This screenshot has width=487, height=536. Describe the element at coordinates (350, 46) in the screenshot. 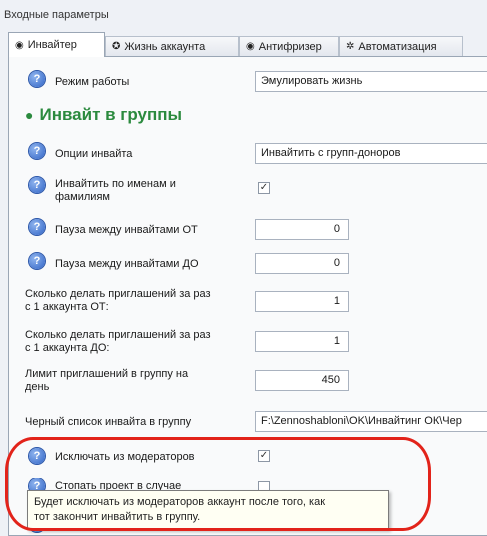

I see `gear-icon: ✲` at that location.